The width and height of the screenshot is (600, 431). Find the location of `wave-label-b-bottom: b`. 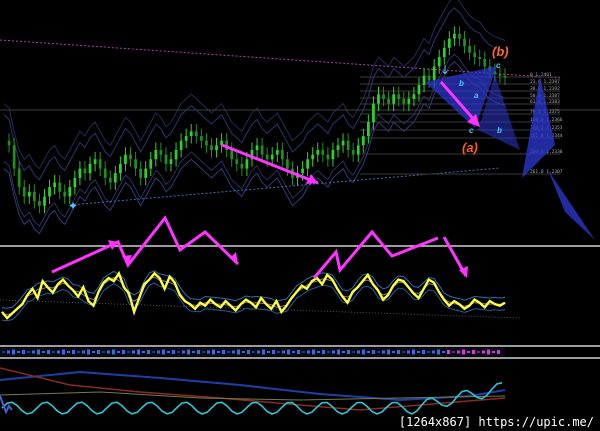

wave-label-b-bottom: b is located at coordinates (499, 130).